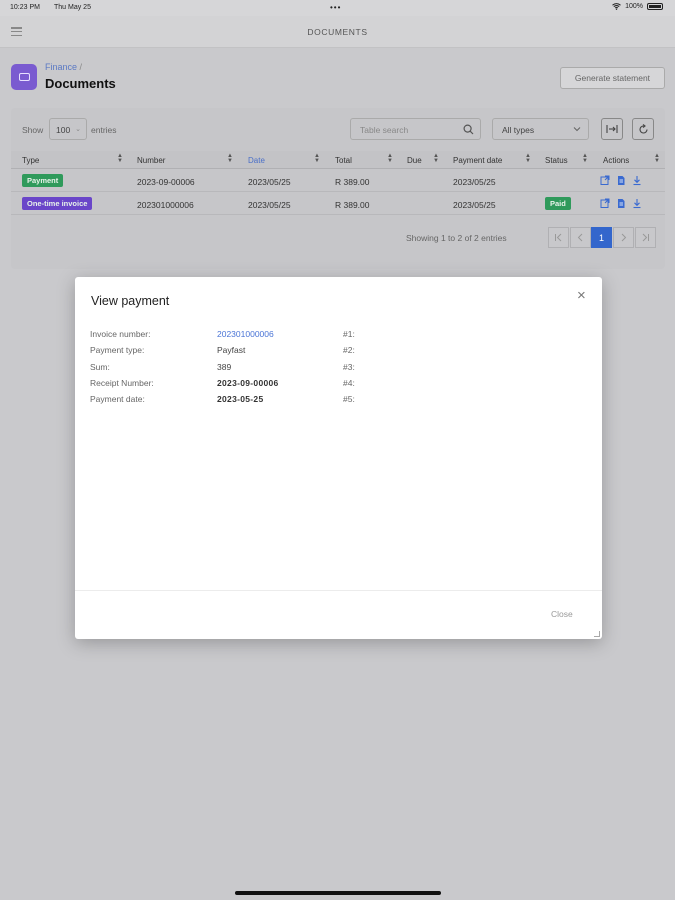  I want to click on field-label: Invoice number:, so click(120, 334).